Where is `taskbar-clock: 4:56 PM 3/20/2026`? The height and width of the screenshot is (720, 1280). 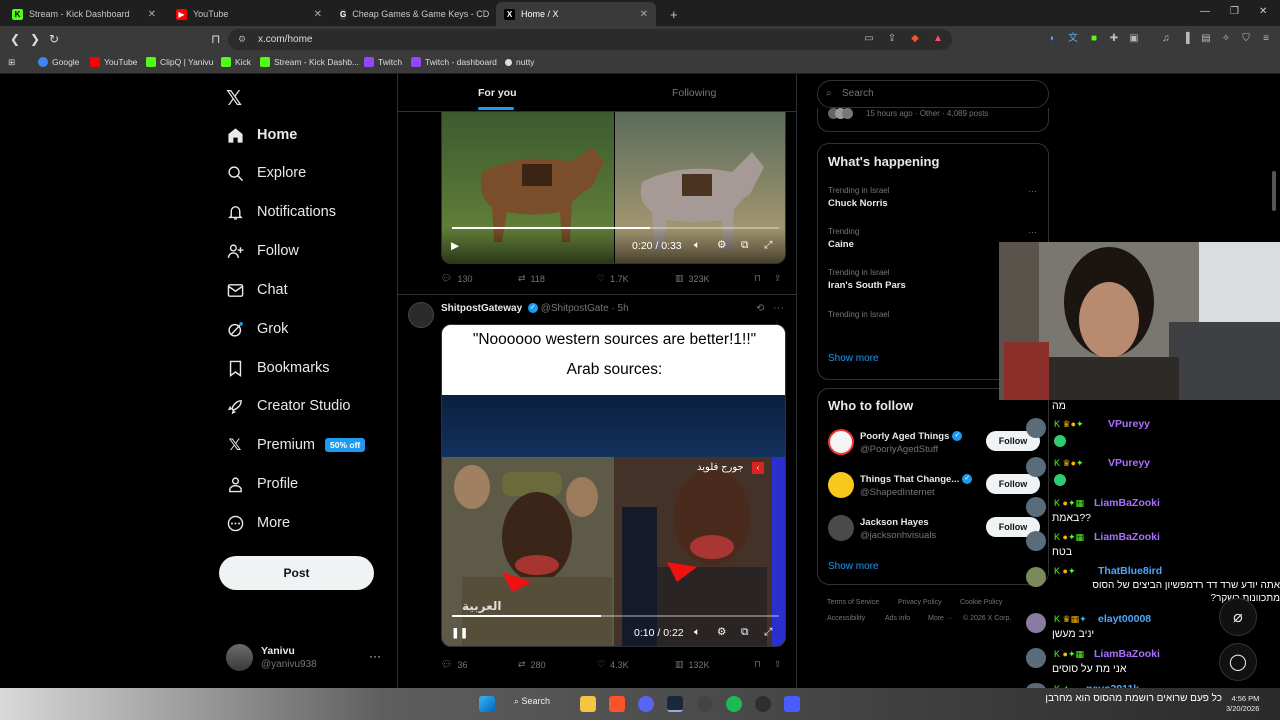
taskbar-clock: 4:56 PM 3/20/2026 is located at coordinates (1242, 704).